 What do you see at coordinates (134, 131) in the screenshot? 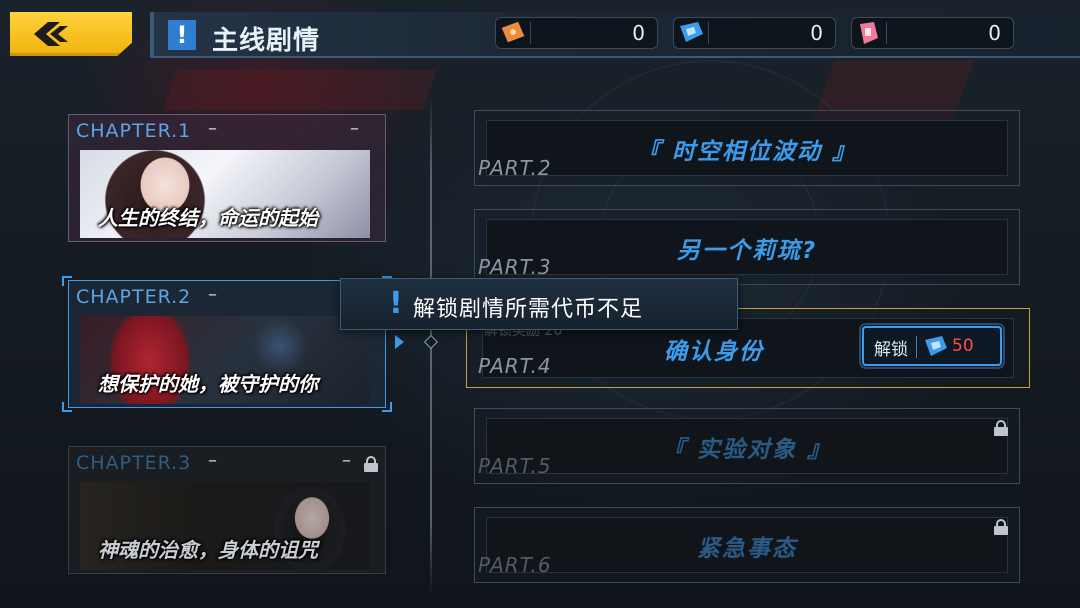
I see `chapter-label: CHAPTER.1` at bounding box center [134, 131].